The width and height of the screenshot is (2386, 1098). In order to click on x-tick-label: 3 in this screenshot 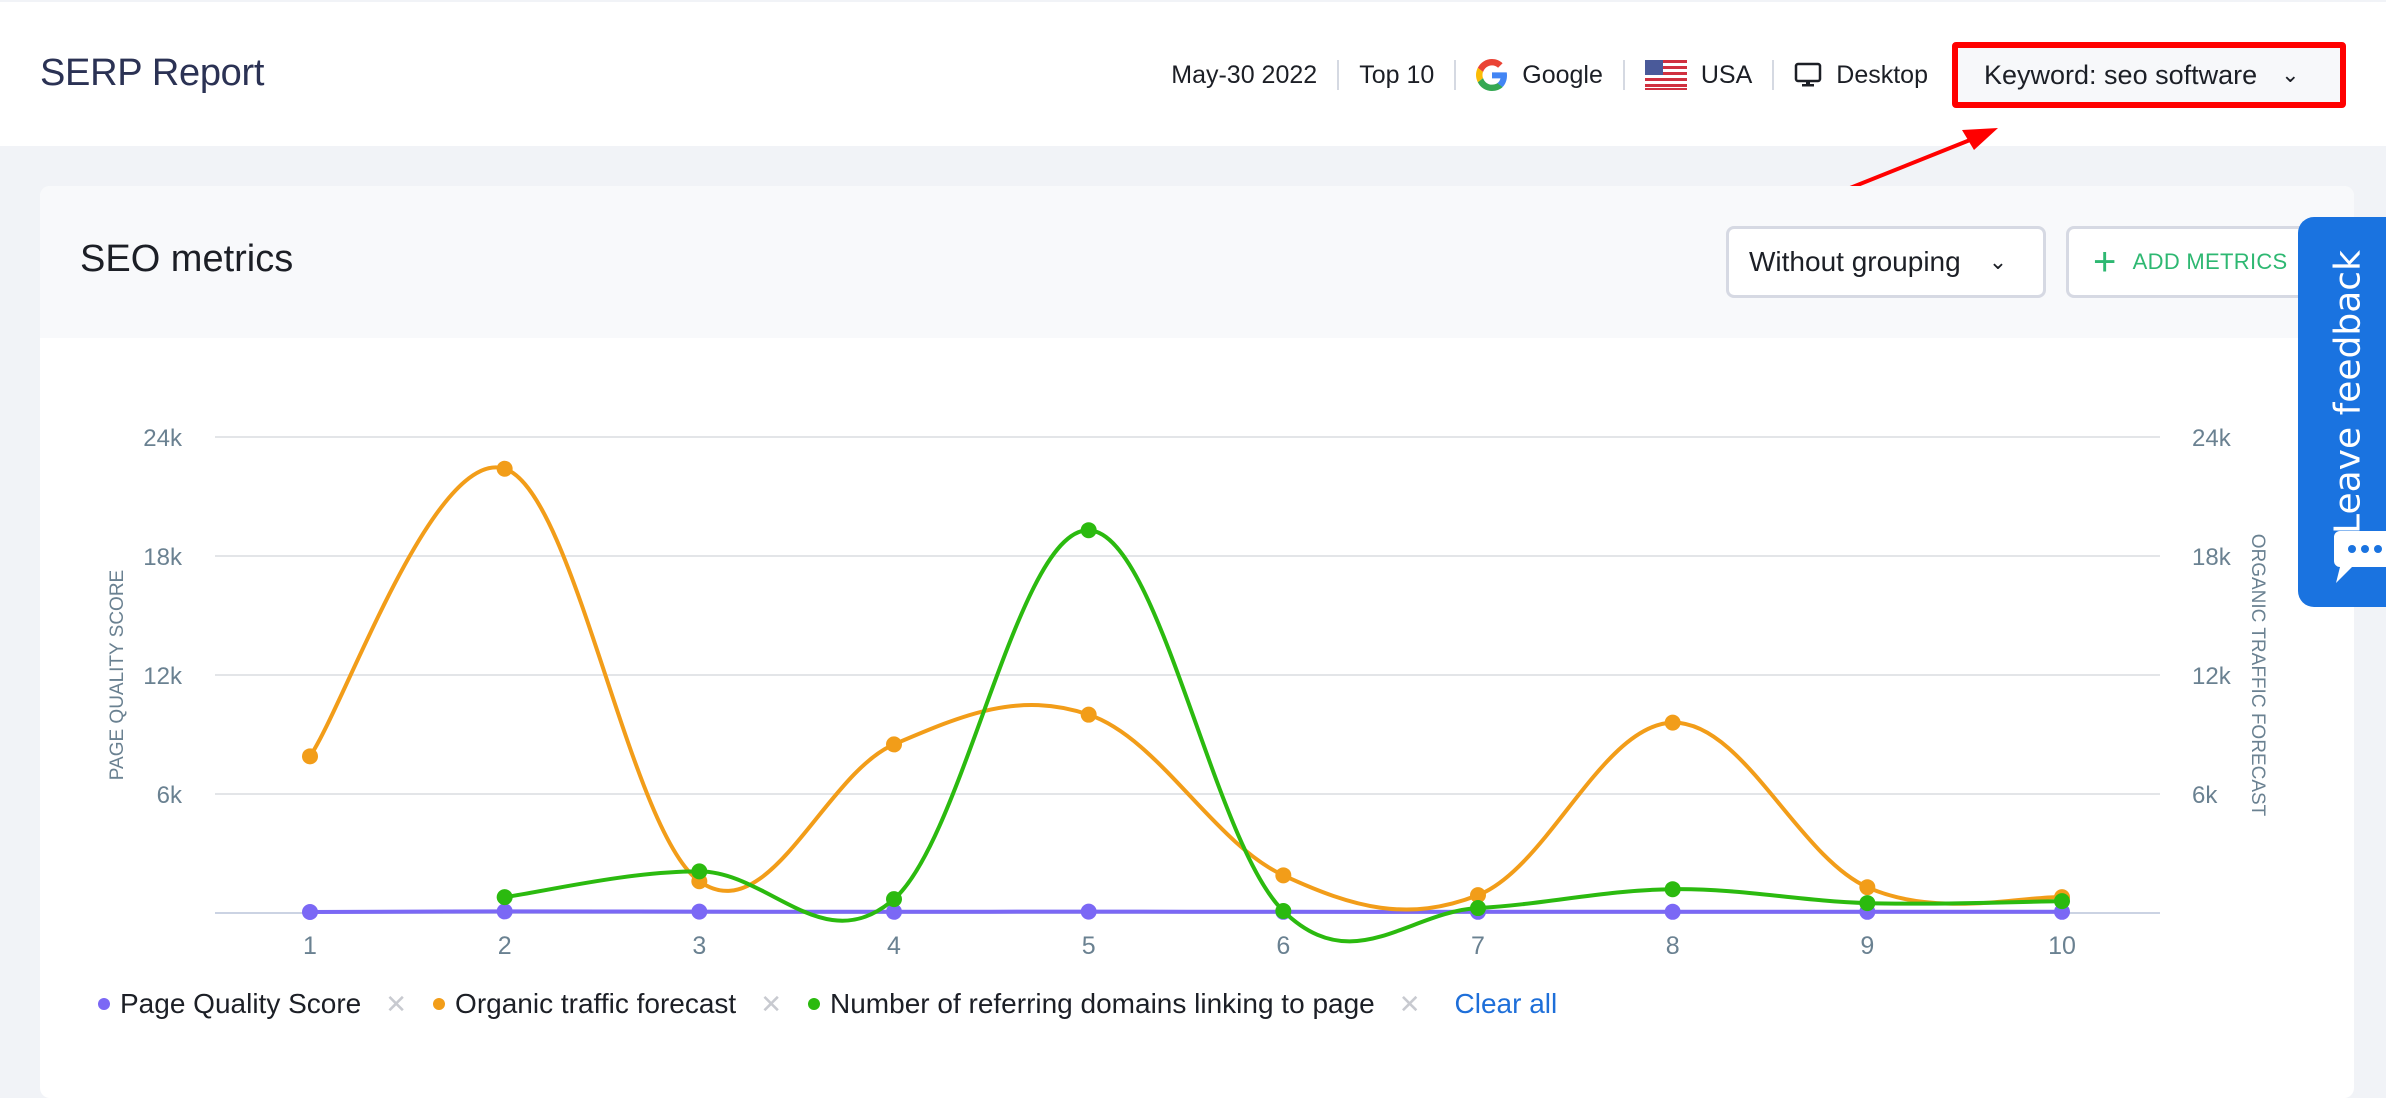, I will do `click(699, 946)`.